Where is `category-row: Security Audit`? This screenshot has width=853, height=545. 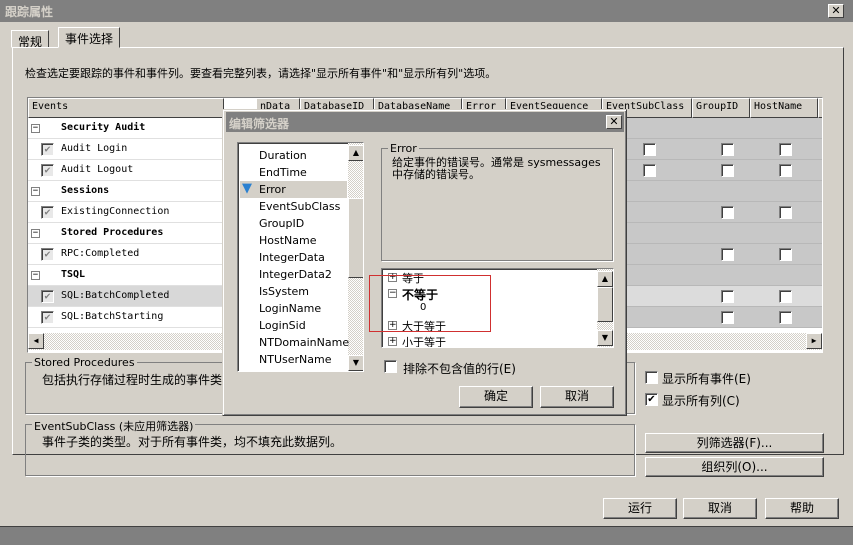
category-row: Security Audit is located at coordinates (126, 128).